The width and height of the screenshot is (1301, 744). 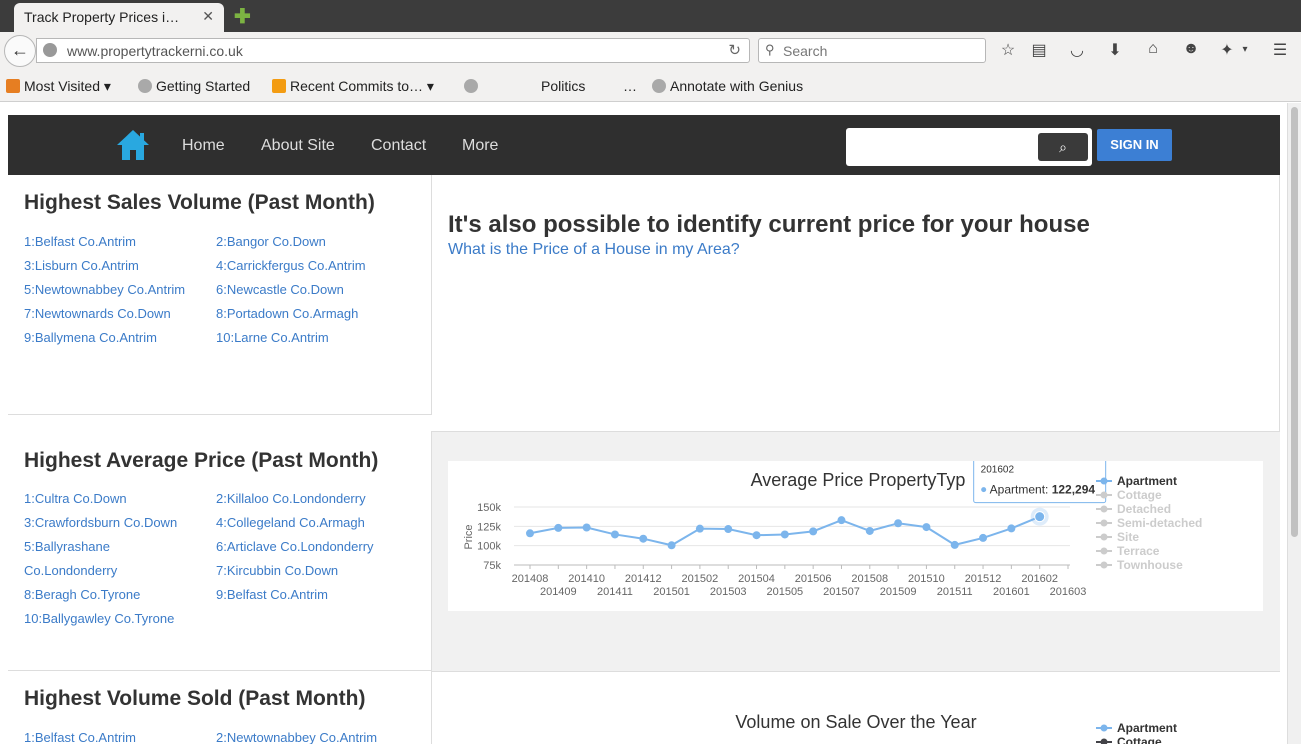 I want to click on home-icon: ⌂, so click(x=1153, y=49).